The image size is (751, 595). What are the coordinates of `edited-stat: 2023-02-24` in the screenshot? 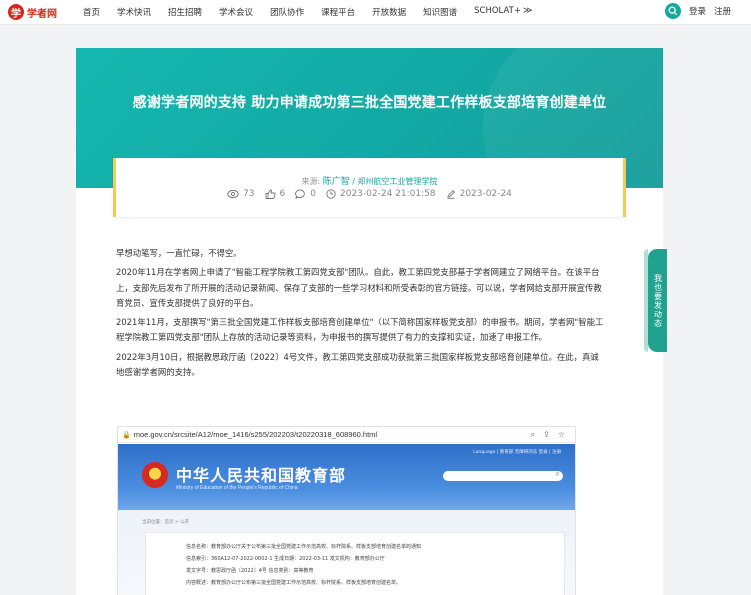 It's located at (479, 194).